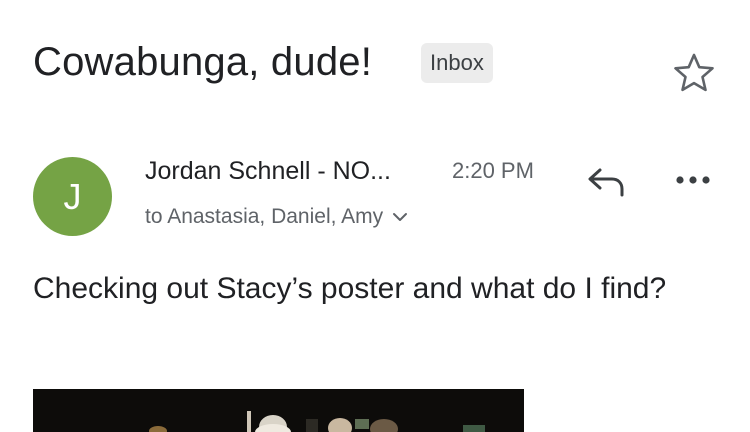 The height and width of the screenshot is (432, 750). What do you see at coordinates (72, 196) in the screenshot?
I see `sender-avatar: J` at bounding box center [72, 196].